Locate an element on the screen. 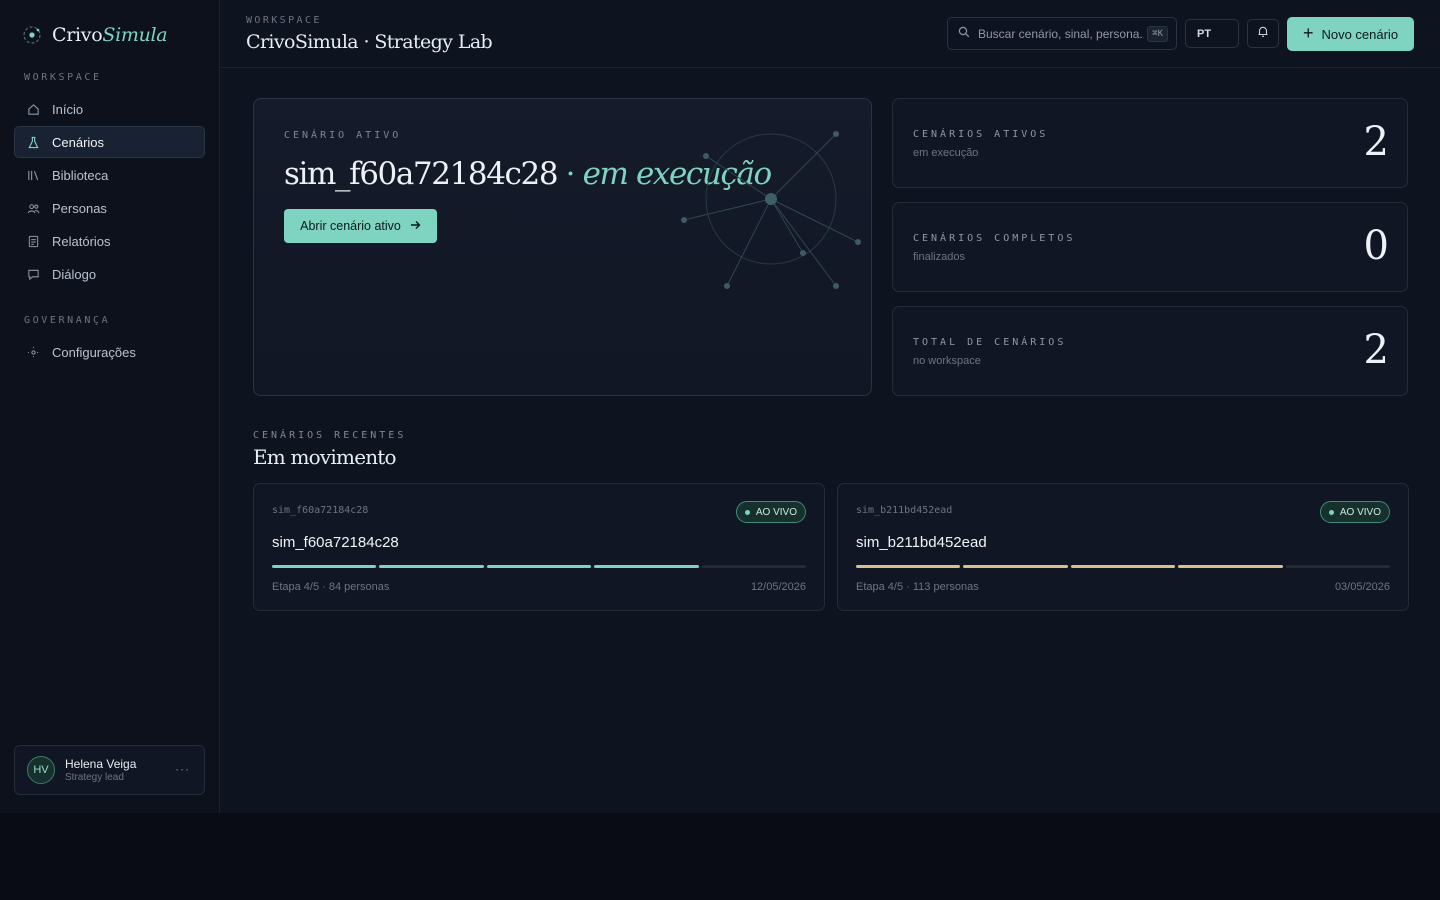 The image size is (1440, 900). sidebar-item-configuracoes: Configurações is located at coordinates (109, 352).